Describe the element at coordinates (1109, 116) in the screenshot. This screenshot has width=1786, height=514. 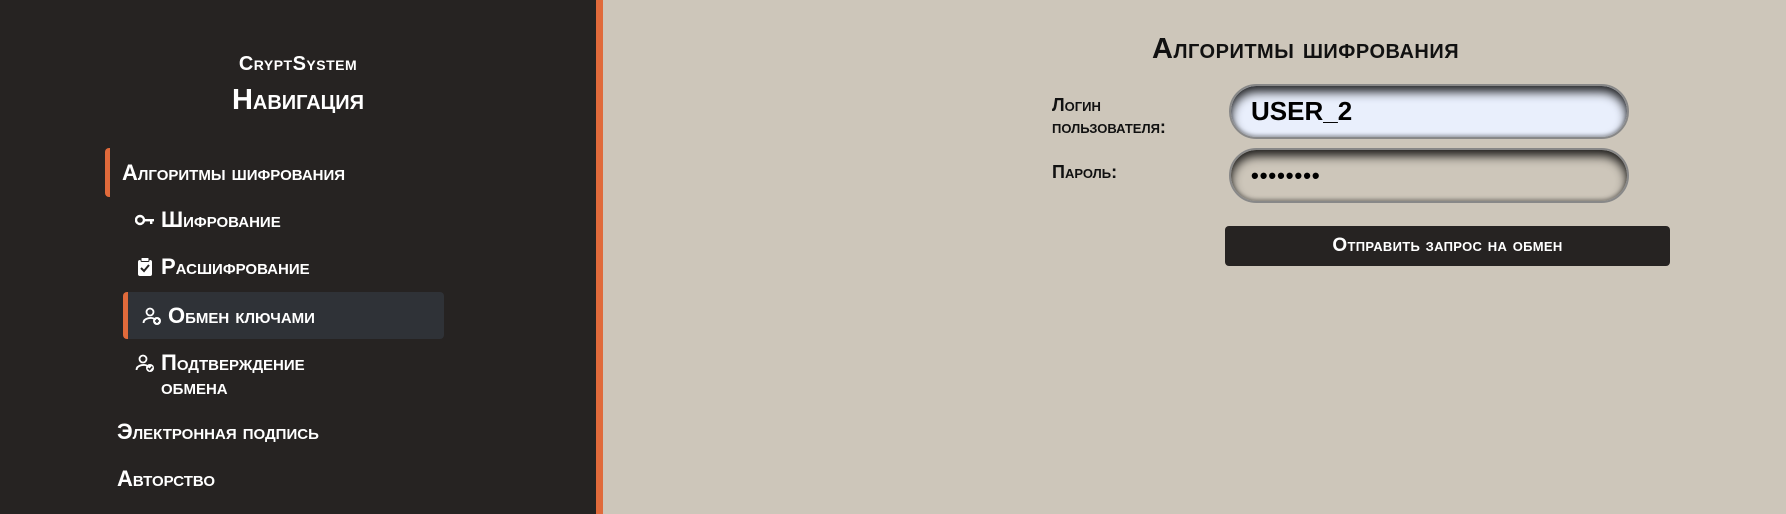
I see `login-label: Логин пользователя:` at that location.